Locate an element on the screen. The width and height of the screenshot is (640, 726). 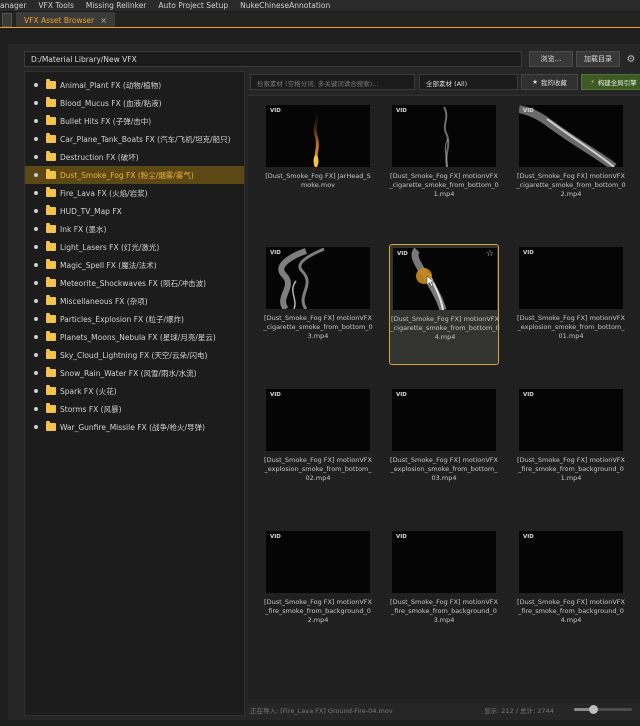
tab-close-icon: × is located at coordinates (103, 20).